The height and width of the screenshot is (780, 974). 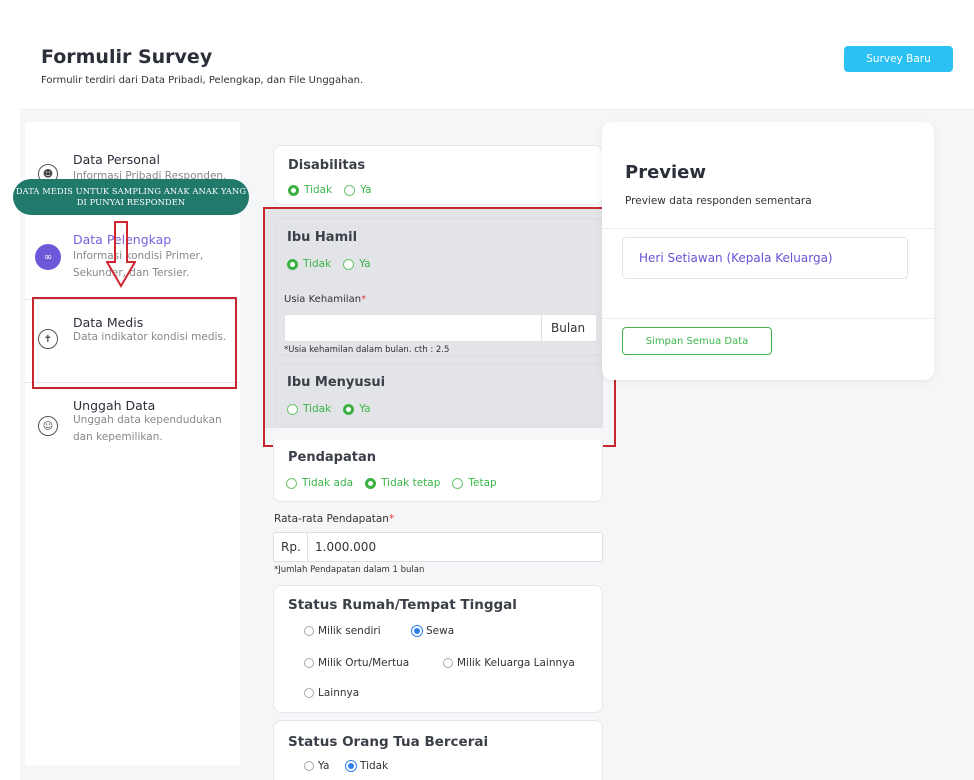 I want to click on pendapatan-option-tidak-tetap: Tidak tetap, so click(x=402, y=483).